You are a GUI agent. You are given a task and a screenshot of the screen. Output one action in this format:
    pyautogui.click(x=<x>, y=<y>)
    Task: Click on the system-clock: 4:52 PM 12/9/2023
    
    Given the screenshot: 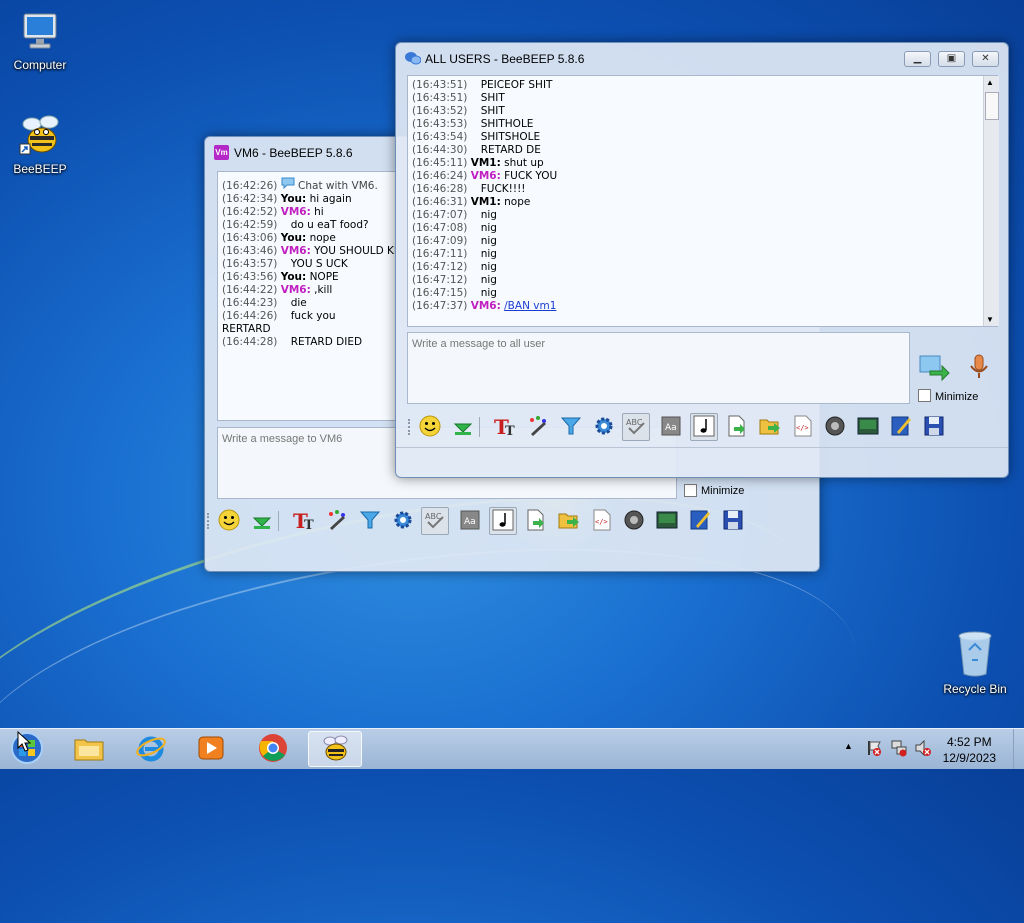 What is the action you would take?
    pyautogui.click(x=969, y=750)
    